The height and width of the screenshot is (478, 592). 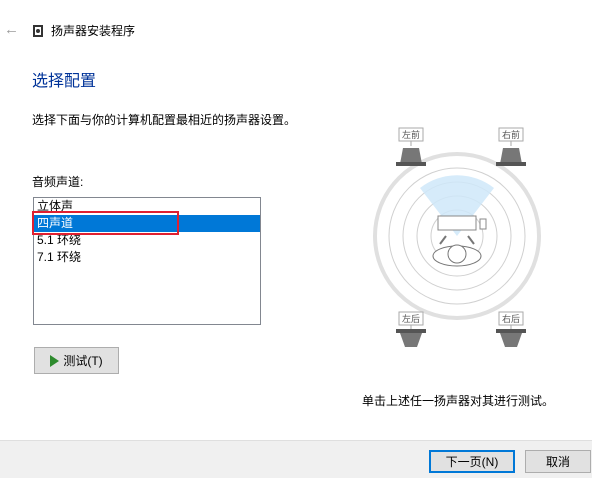 I want to click on channel-item-5-1: 5.1 环绕, so click(x=147, y=240).